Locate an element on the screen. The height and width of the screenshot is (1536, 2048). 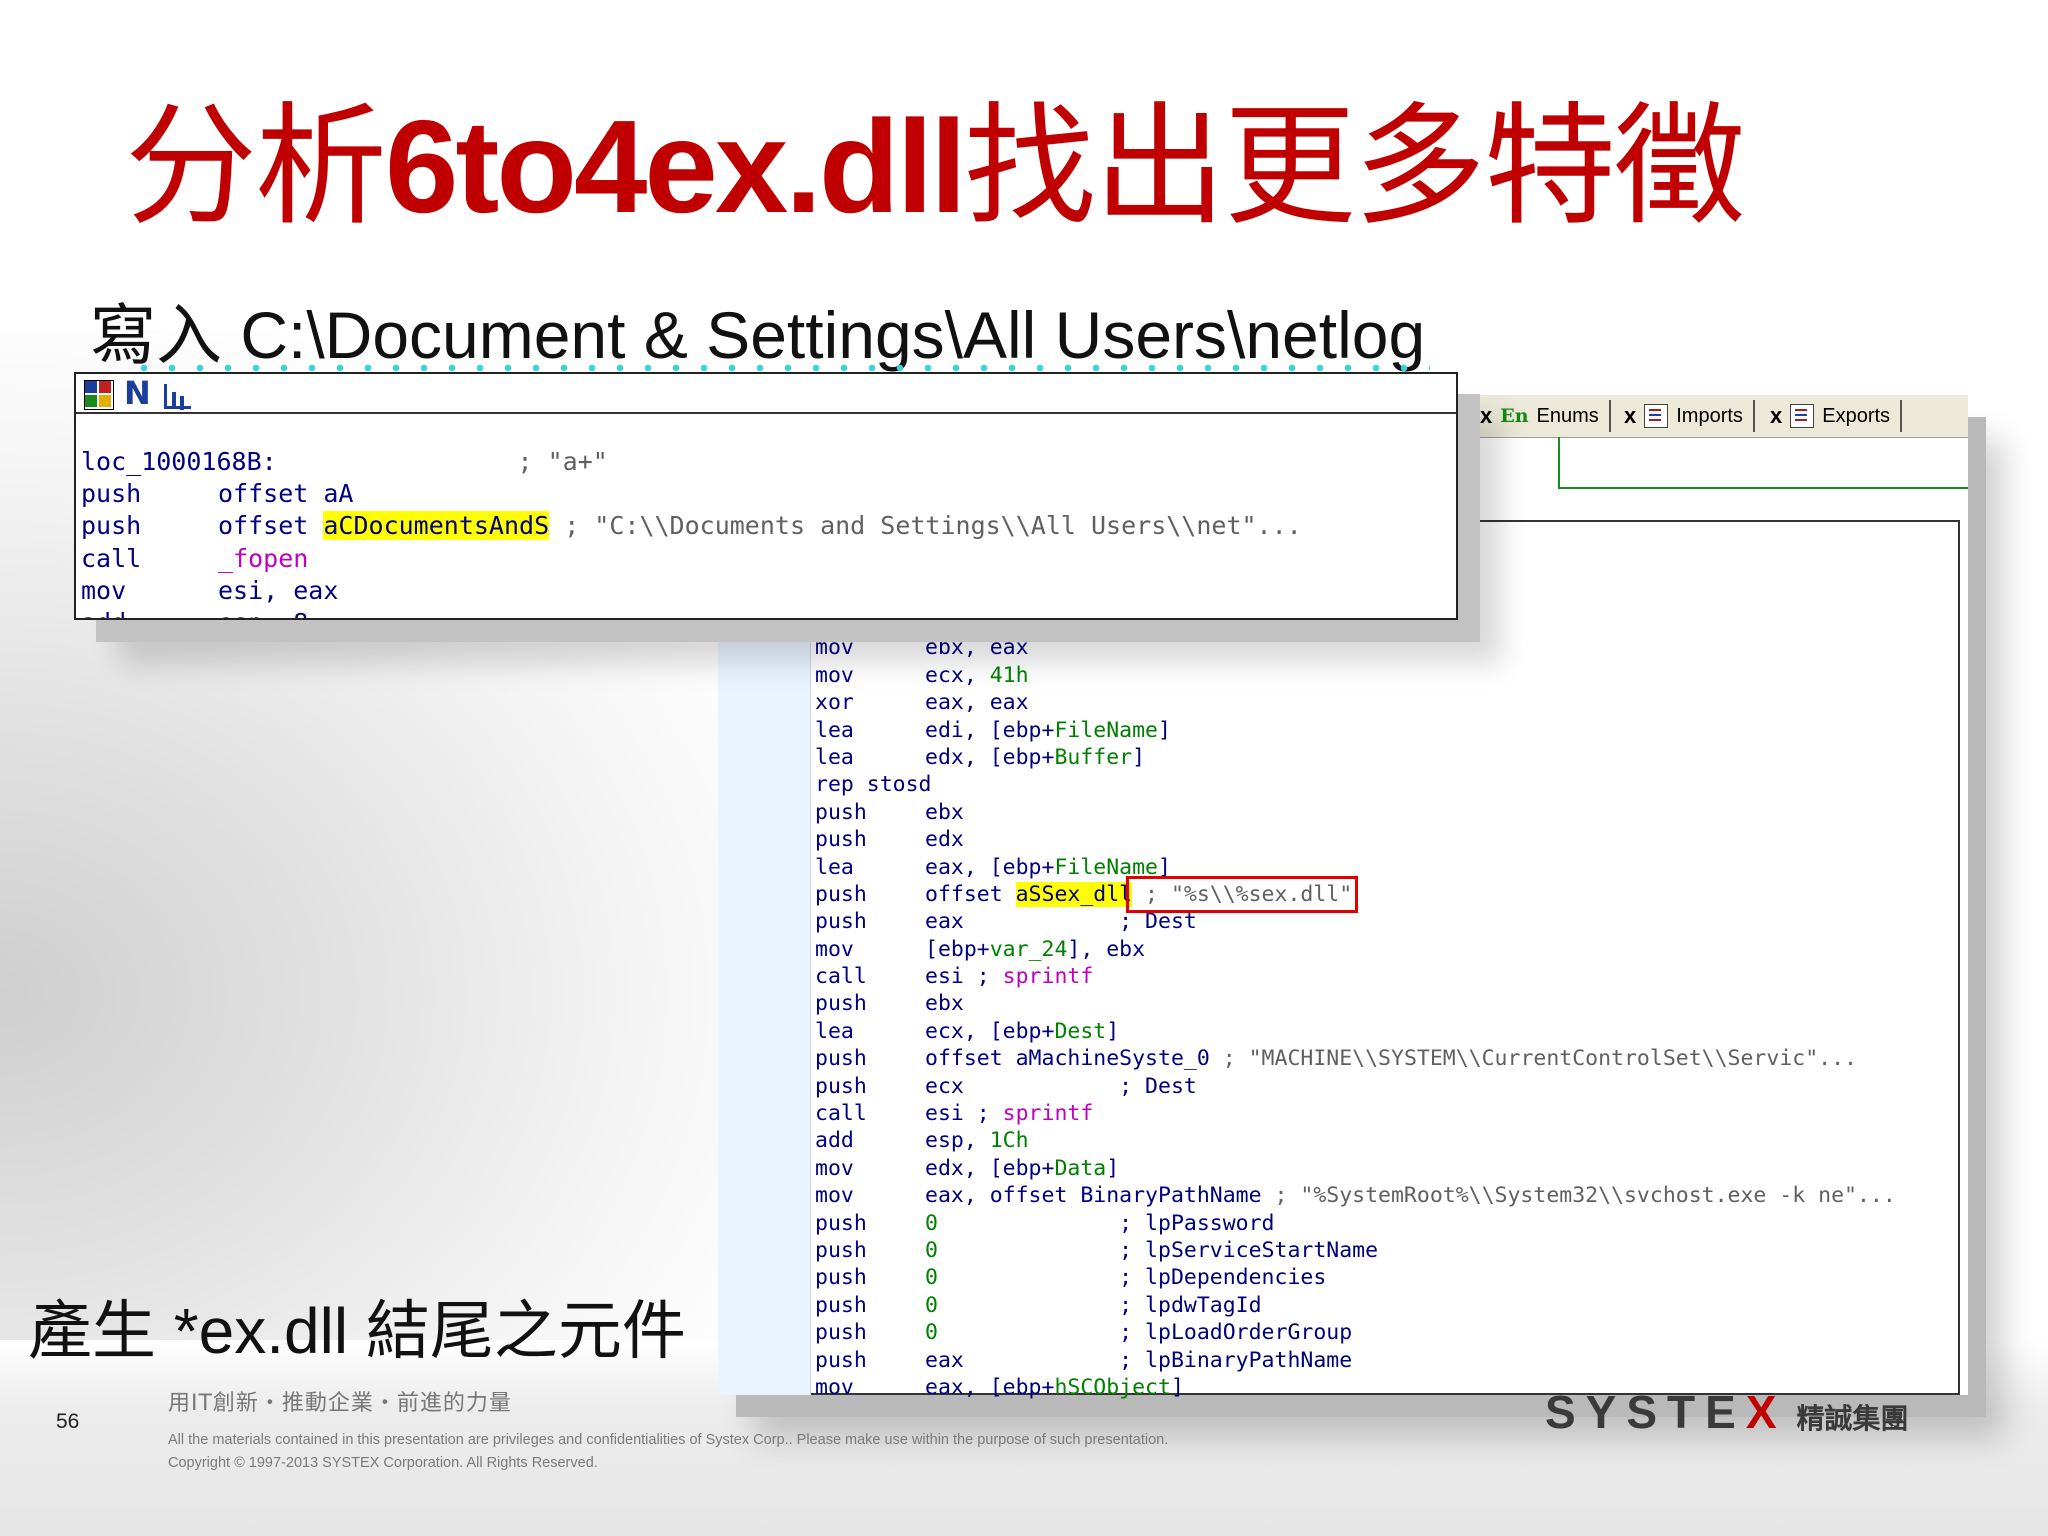
code-line: mov ecx, 41h is located at coordinates (1355, 675).